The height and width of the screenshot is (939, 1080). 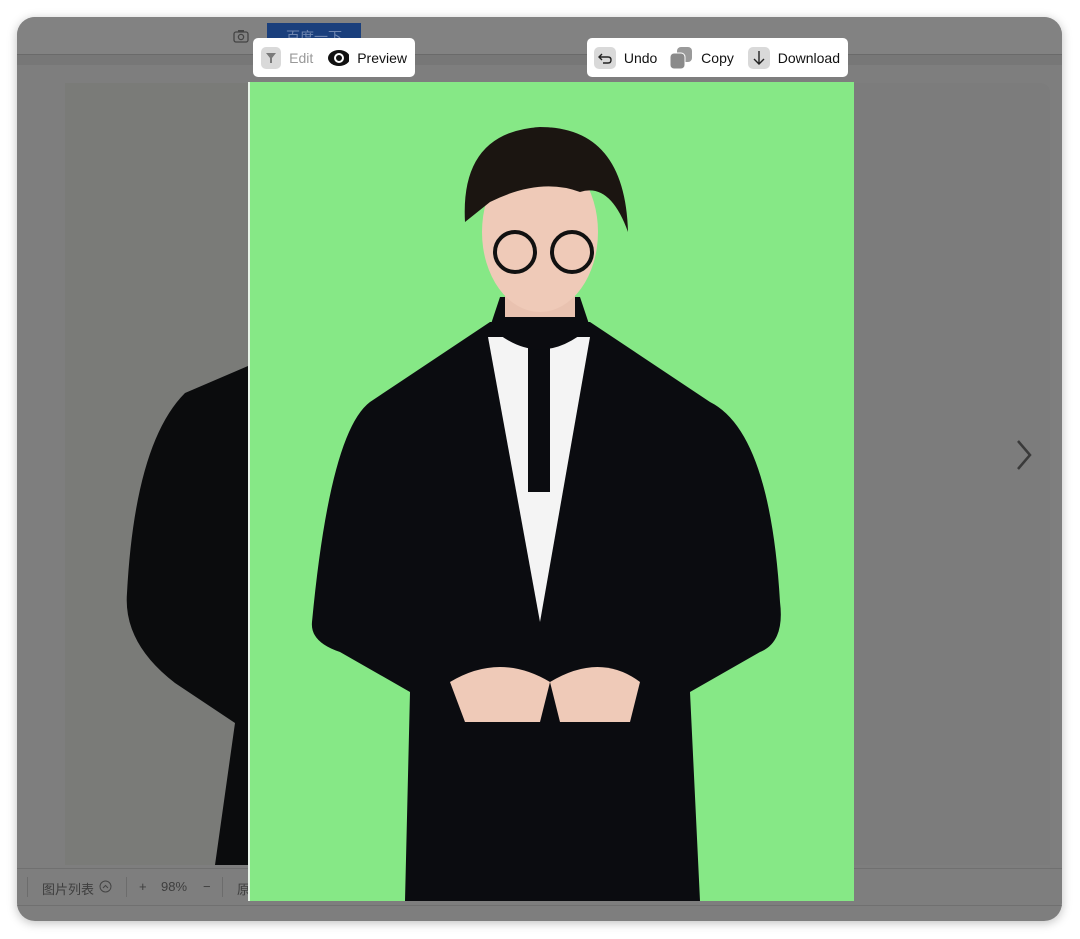 I want to click on previous-image, so click(x=160, y=474).